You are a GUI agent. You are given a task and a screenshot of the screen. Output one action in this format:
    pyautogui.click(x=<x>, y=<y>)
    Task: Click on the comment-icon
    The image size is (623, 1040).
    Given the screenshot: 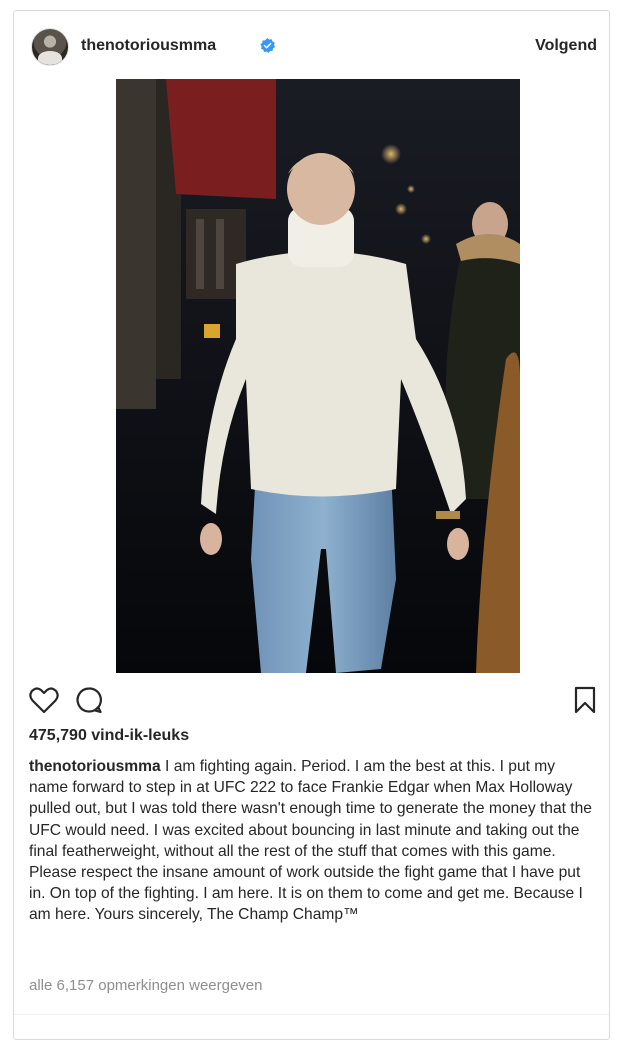 What is the action you would take?
    pyautogui.click(x=89, y=700)
    